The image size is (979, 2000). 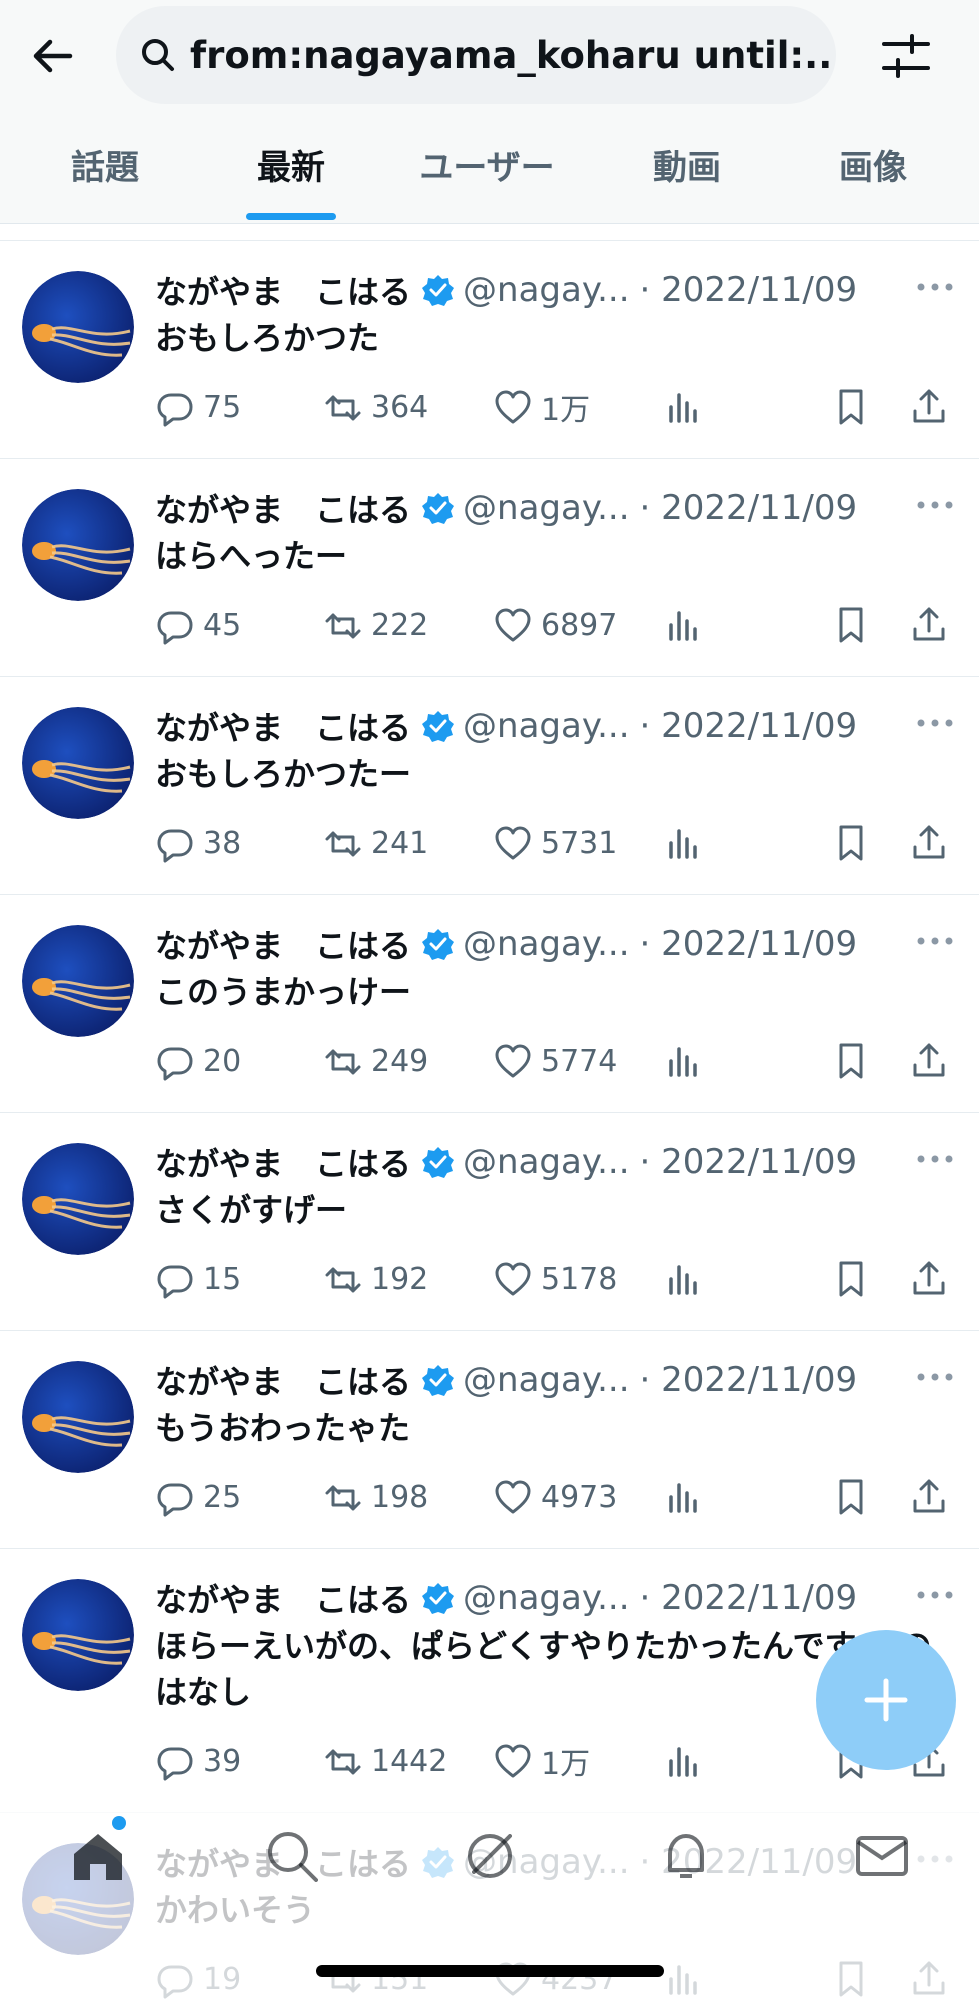 I want to click on explore-icon, so click(x=292, y=1856).